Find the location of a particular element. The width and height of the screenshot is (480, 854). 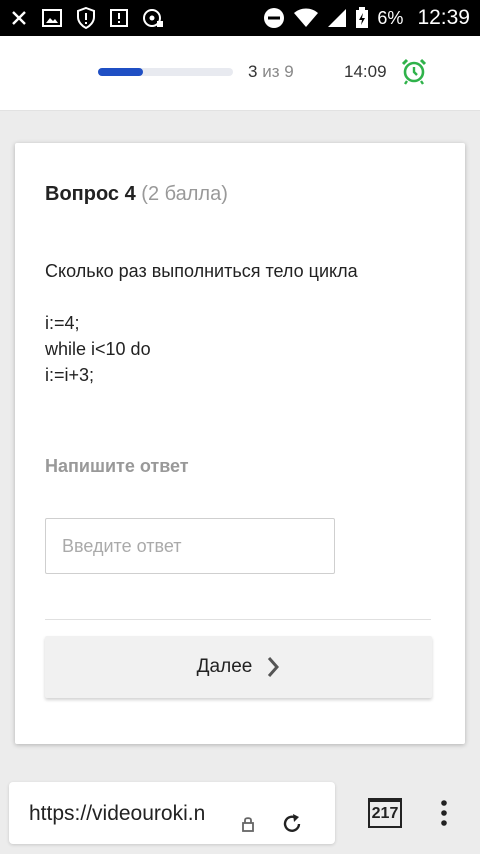

close-icon is located at coordinates (19, 18).